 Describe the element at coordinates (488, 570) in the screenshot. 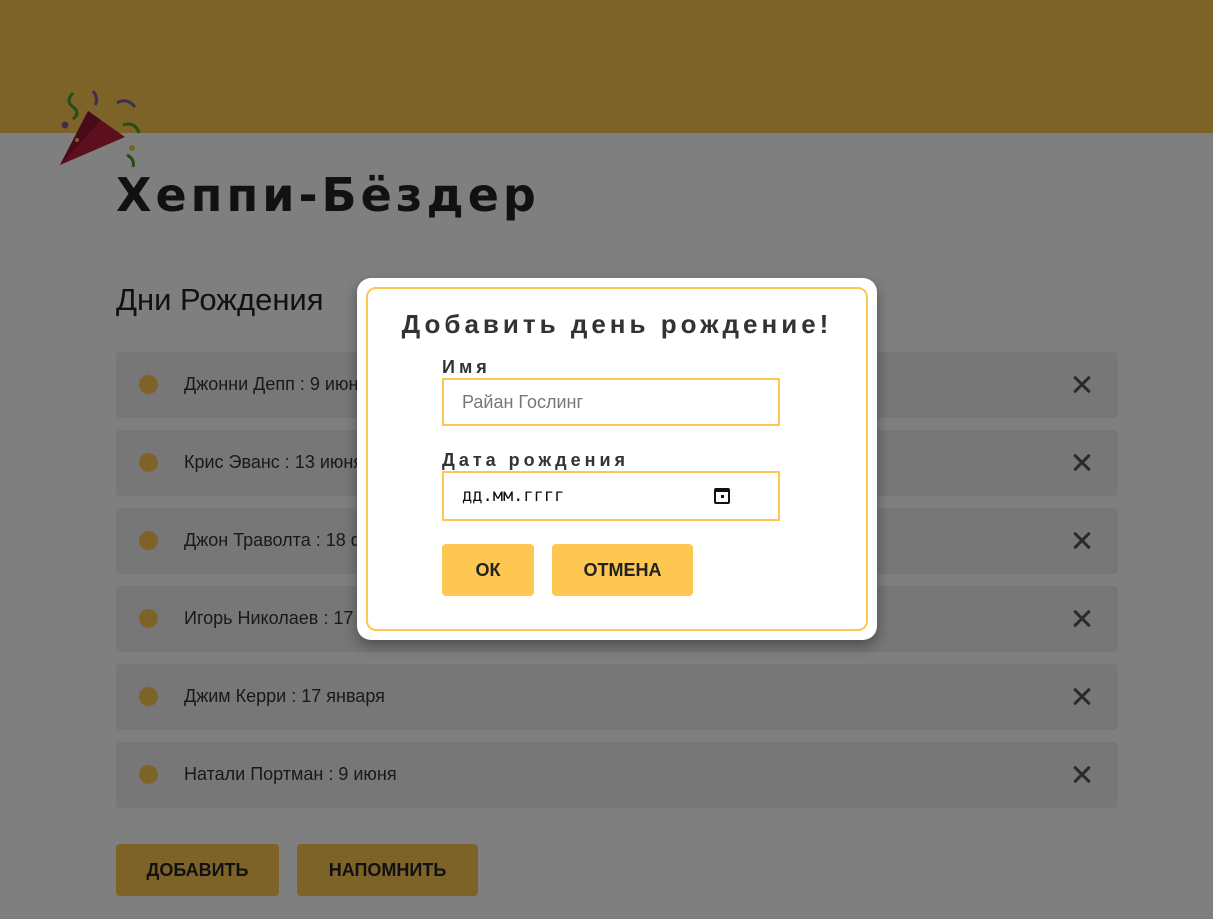

I see `ok-button: ОК` at that location.